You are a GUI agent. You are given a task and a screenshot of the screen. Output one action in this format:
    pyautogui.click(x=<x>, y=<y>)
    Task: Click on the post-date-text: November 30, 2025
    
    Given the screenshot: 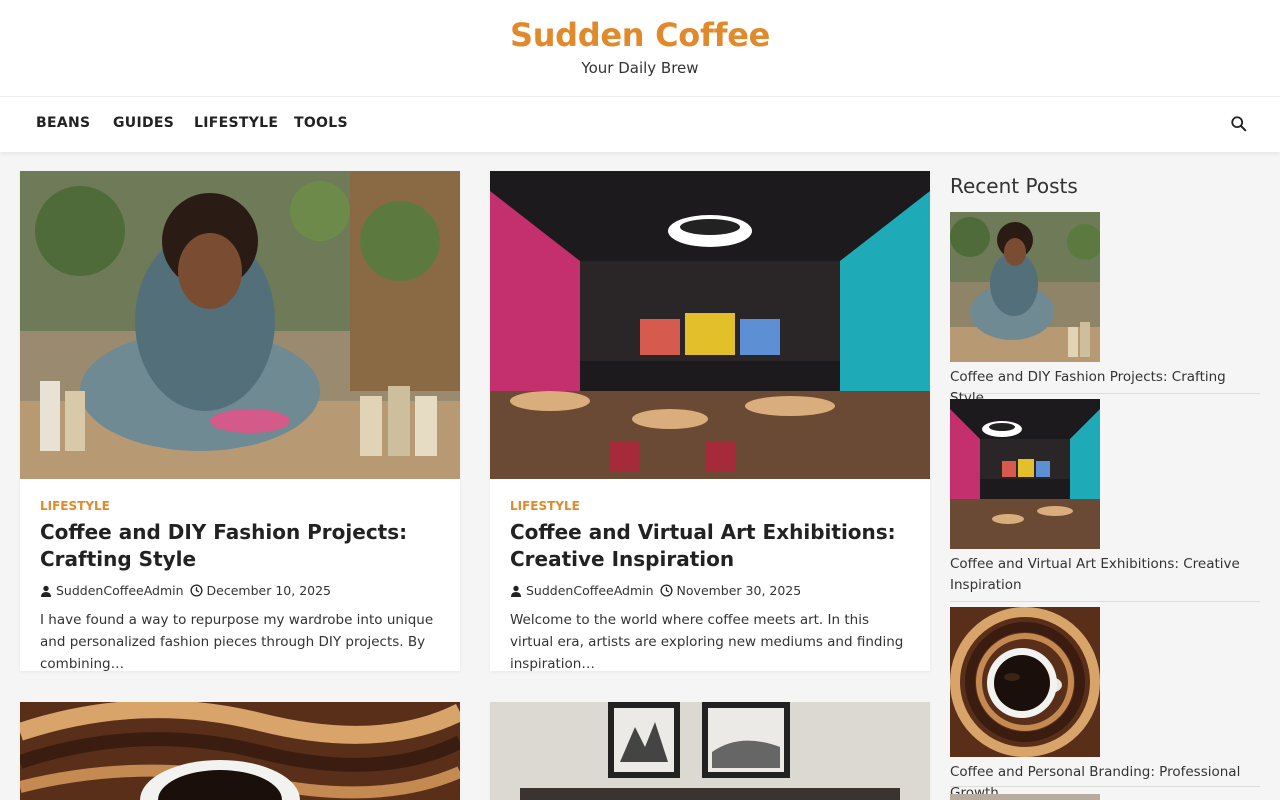 What is the action you would take?
    pyautogui.click(x=739, y=590)
    